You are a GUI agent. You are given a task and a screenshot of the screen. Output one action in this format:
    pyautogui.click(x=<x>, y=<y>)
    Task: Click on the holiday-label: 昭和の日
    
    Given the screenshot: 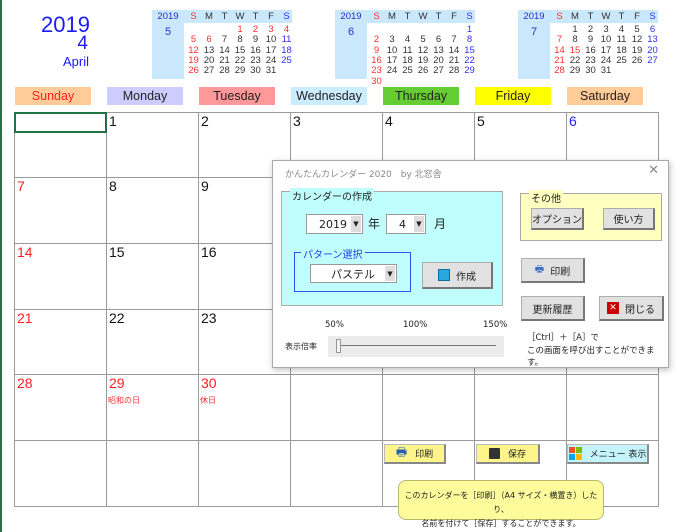 What is the action you would take?
    pyautogui.click(x=124, y=400)
    